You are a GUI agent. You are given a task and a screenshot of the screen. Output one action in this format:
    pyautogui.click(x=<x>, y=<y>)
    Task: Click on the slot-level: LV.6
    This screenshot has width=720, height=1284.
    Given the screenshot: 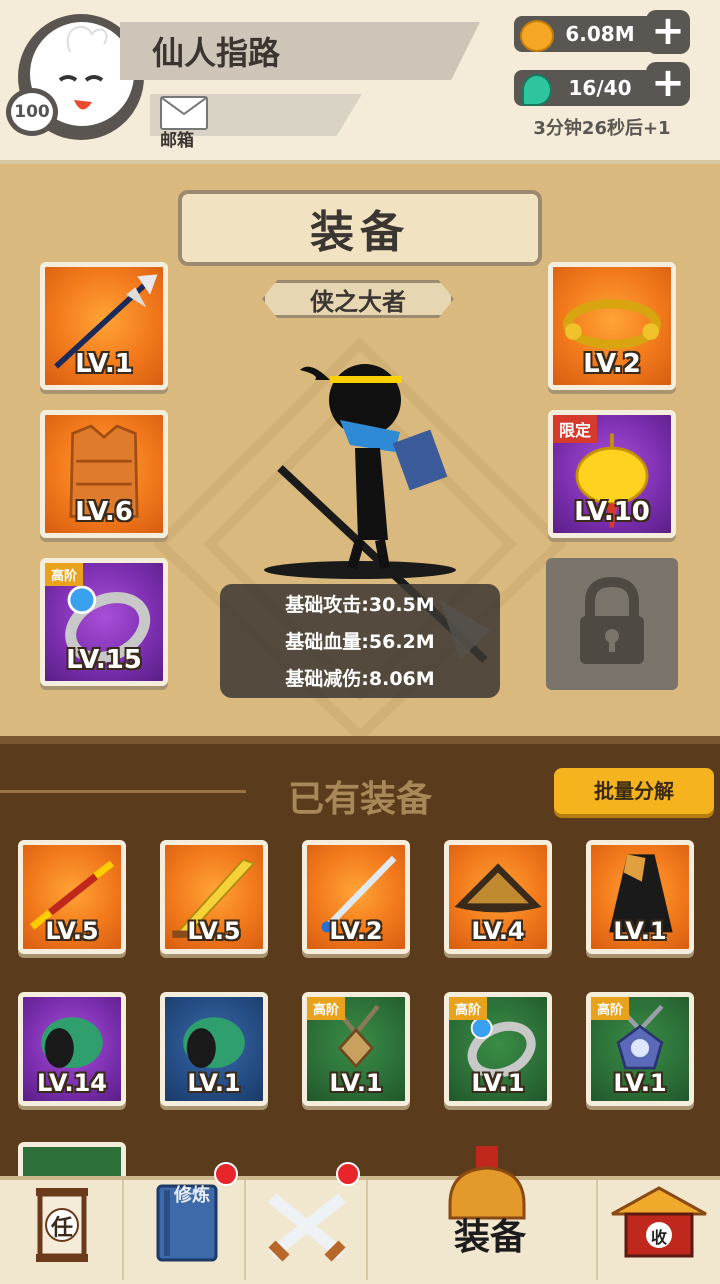 What is the action you would take?
    pyautogui.click(x=104, y=512)
    